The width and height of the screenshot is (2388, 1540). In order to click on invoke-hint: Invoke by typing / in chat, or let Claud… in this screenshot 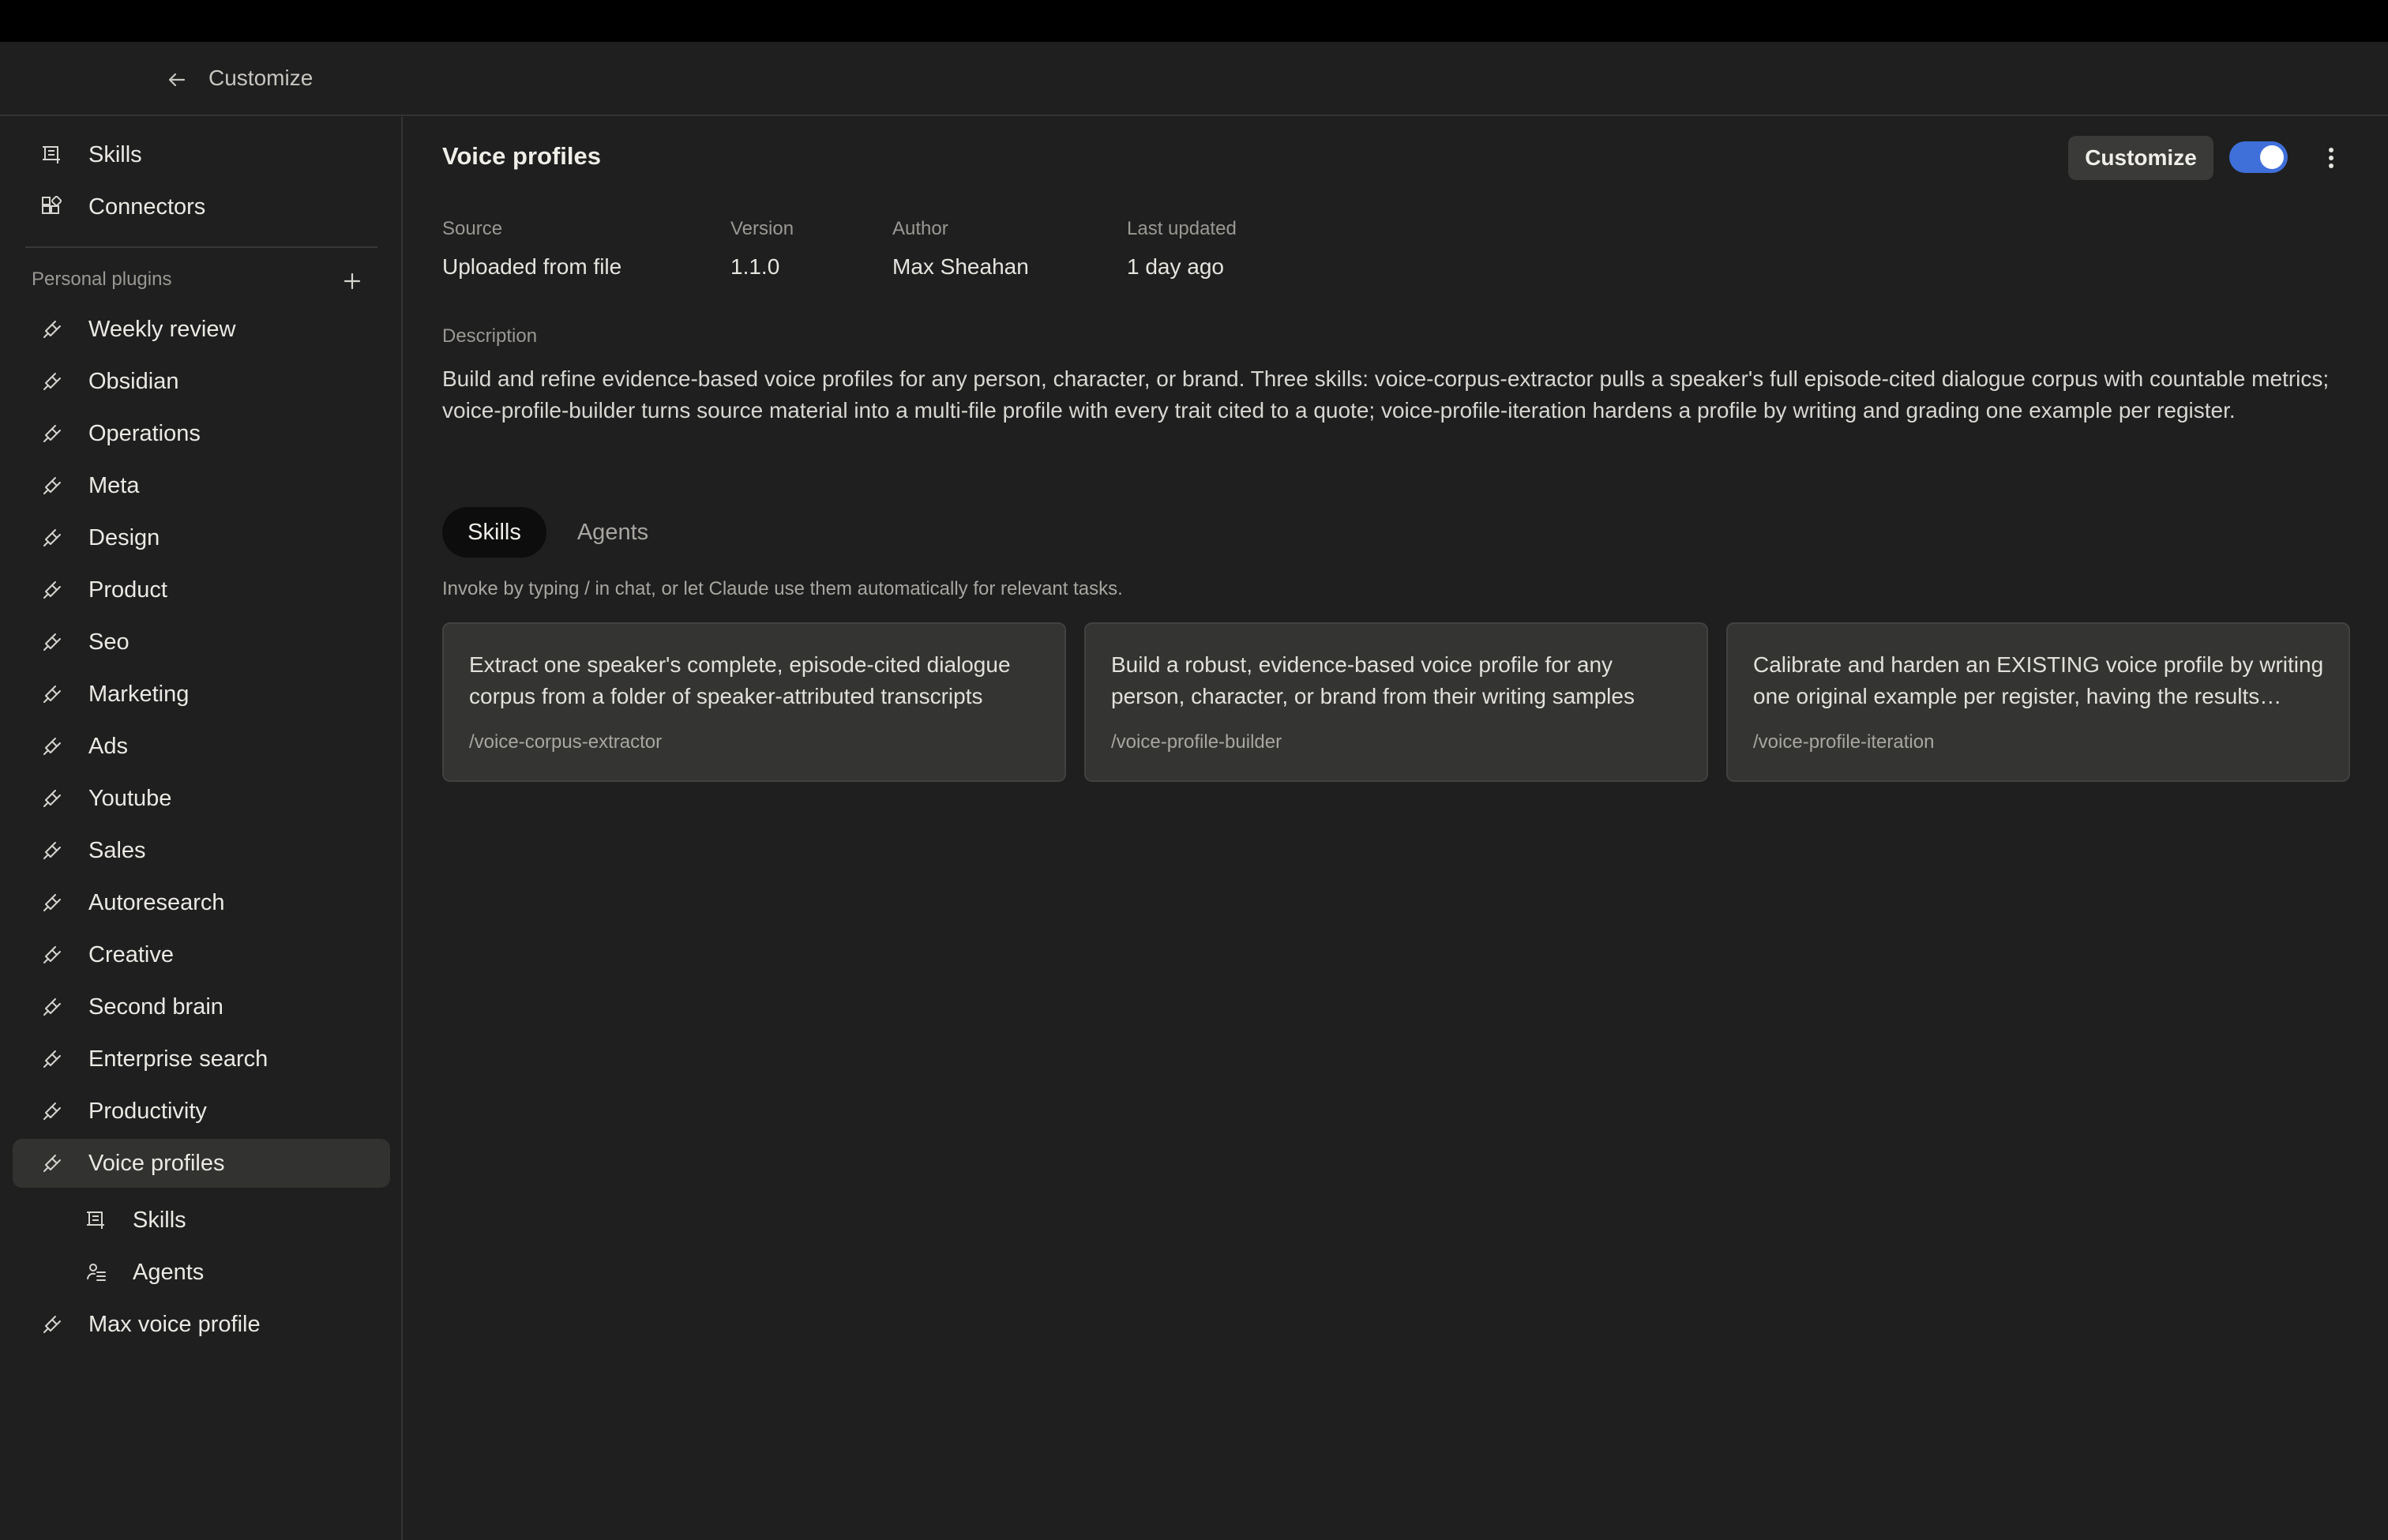, I will do `click(782, 588)`.